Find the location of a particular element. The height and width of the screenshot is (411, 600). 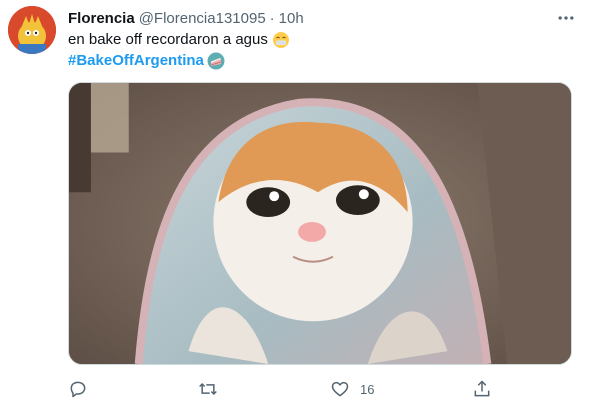

hashtag-link: #BakeOffArgentina is located at coordinates (136, 61).